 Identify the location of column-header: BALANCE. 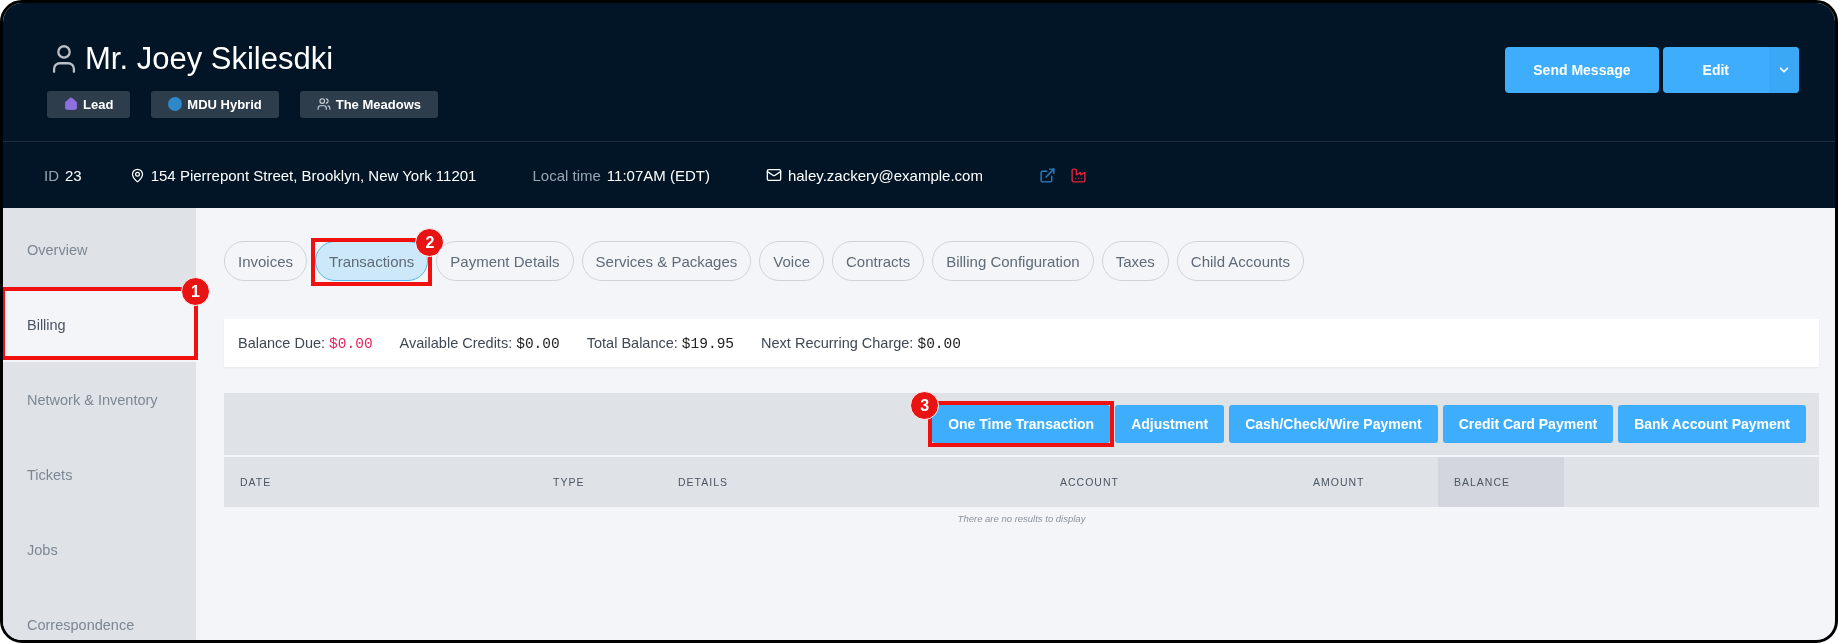
(1501, 482).